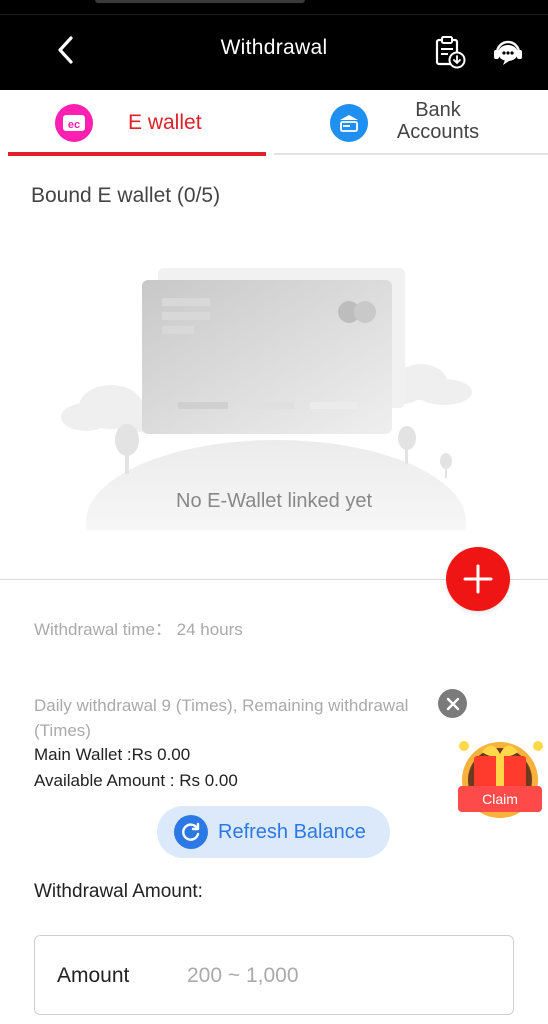  I want to click on wallet-icon: ec, so click(74, 123).